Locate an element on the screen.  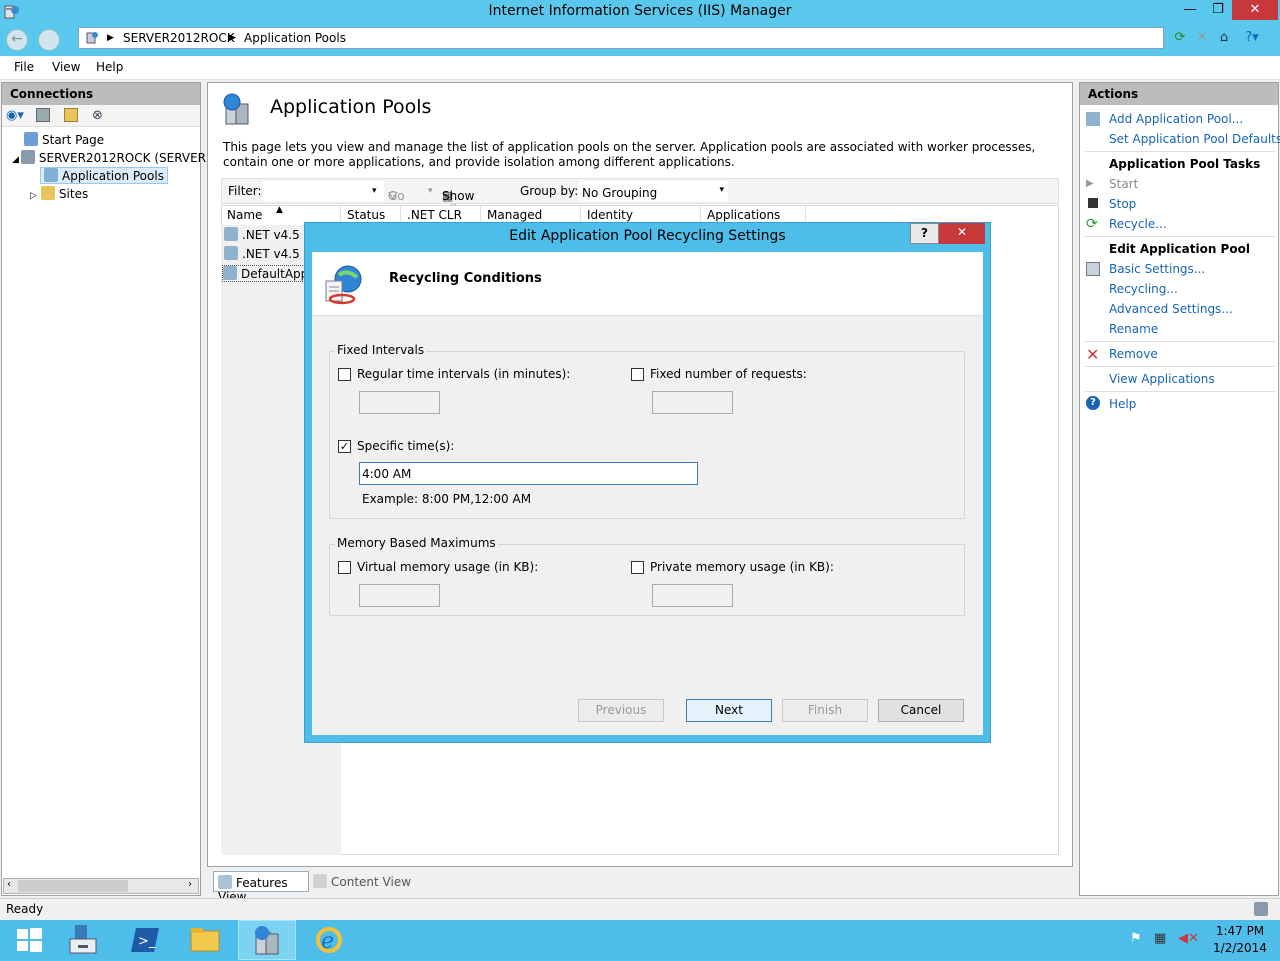
view-applications-link: View Applications is located at coordinates (1162, 379).